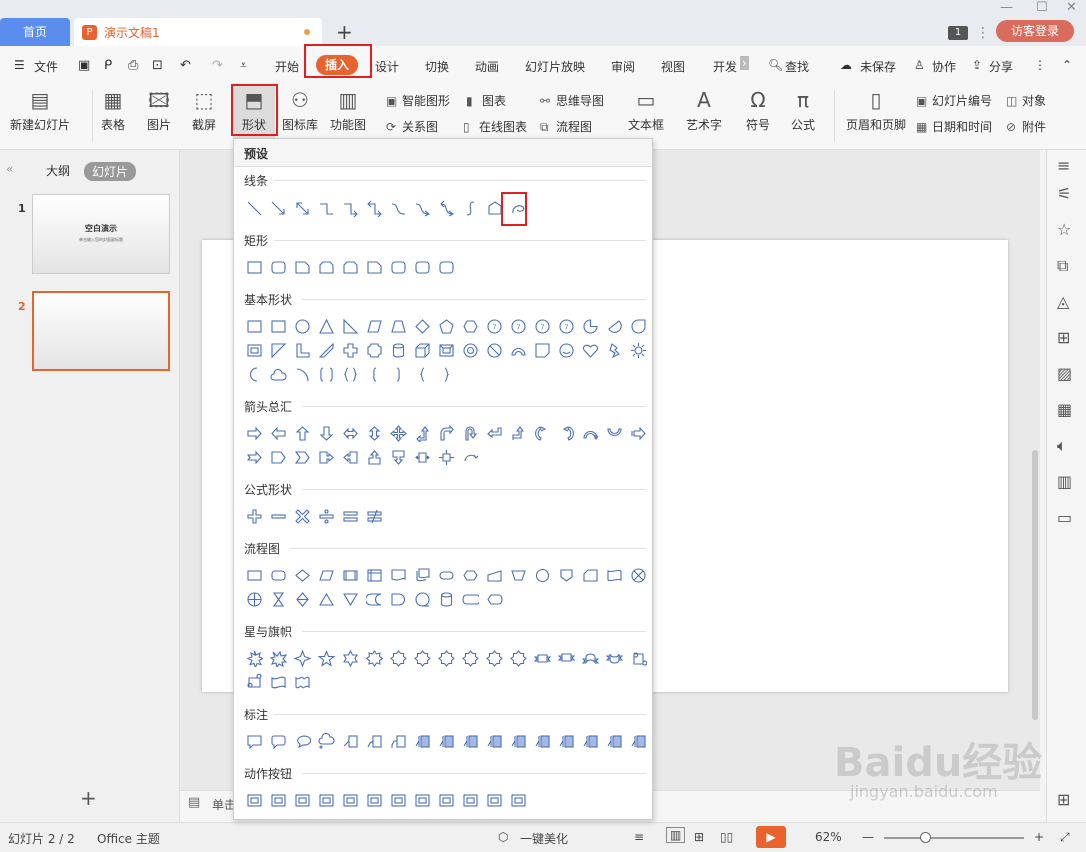 The height and width of the screenshot is (852, 1086). What do you see at coordinates (1039, 837) in the screenshot?
I see `zoom-in-icon: +` at bounding box center [1039, 837].